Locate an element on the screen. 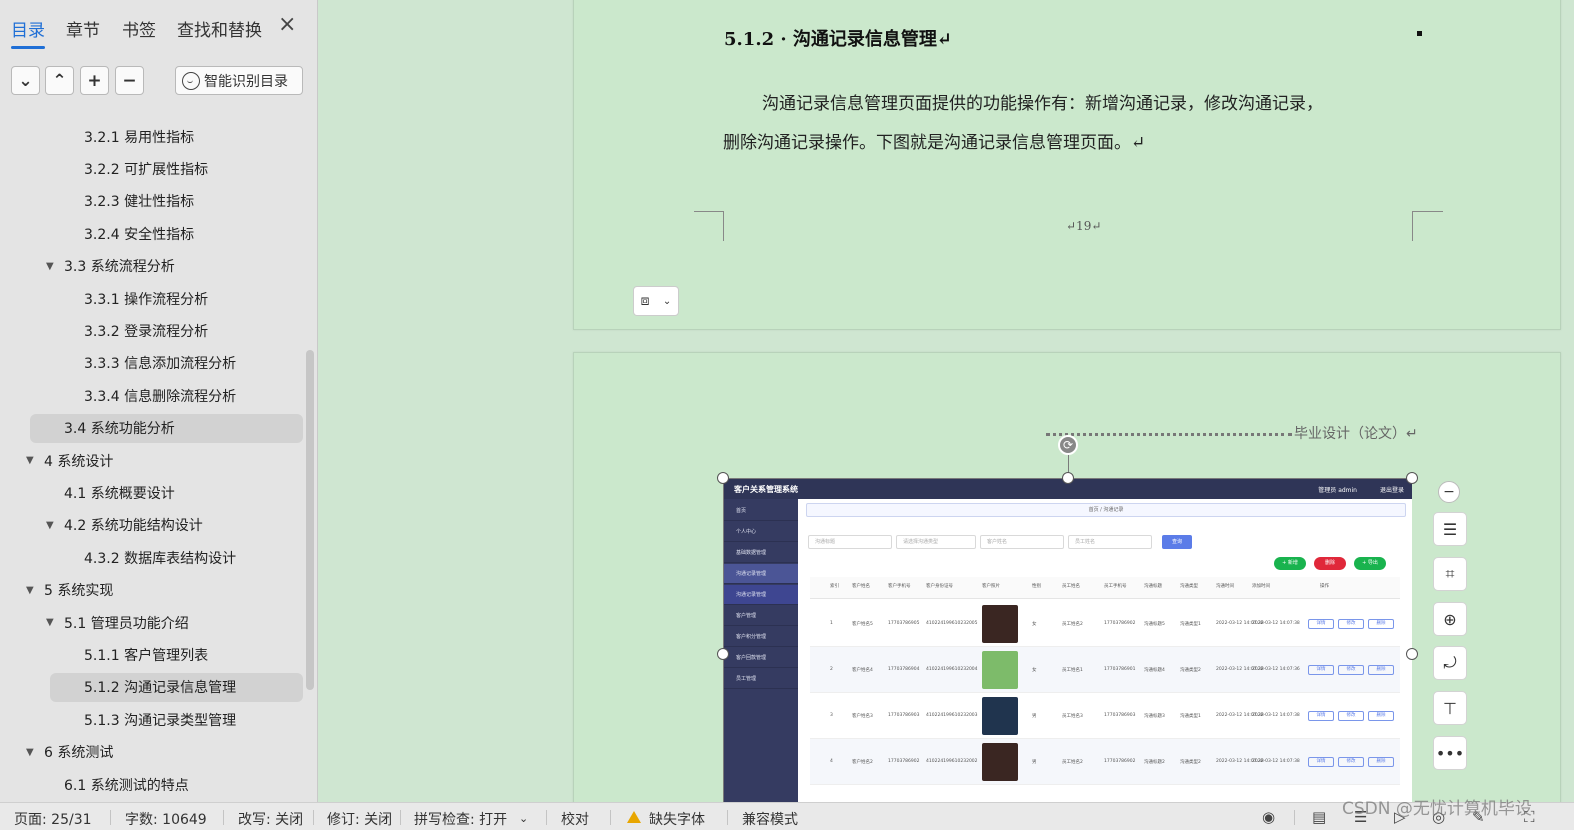  app-logout: 退出登录 is located at coordinates (1391, 490).